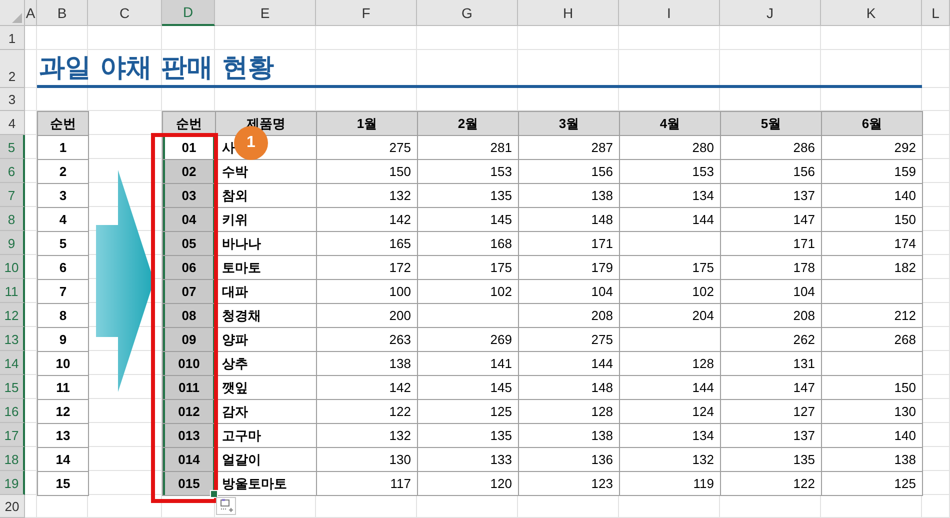  I want to click on column-header: H, so click(568, 13).